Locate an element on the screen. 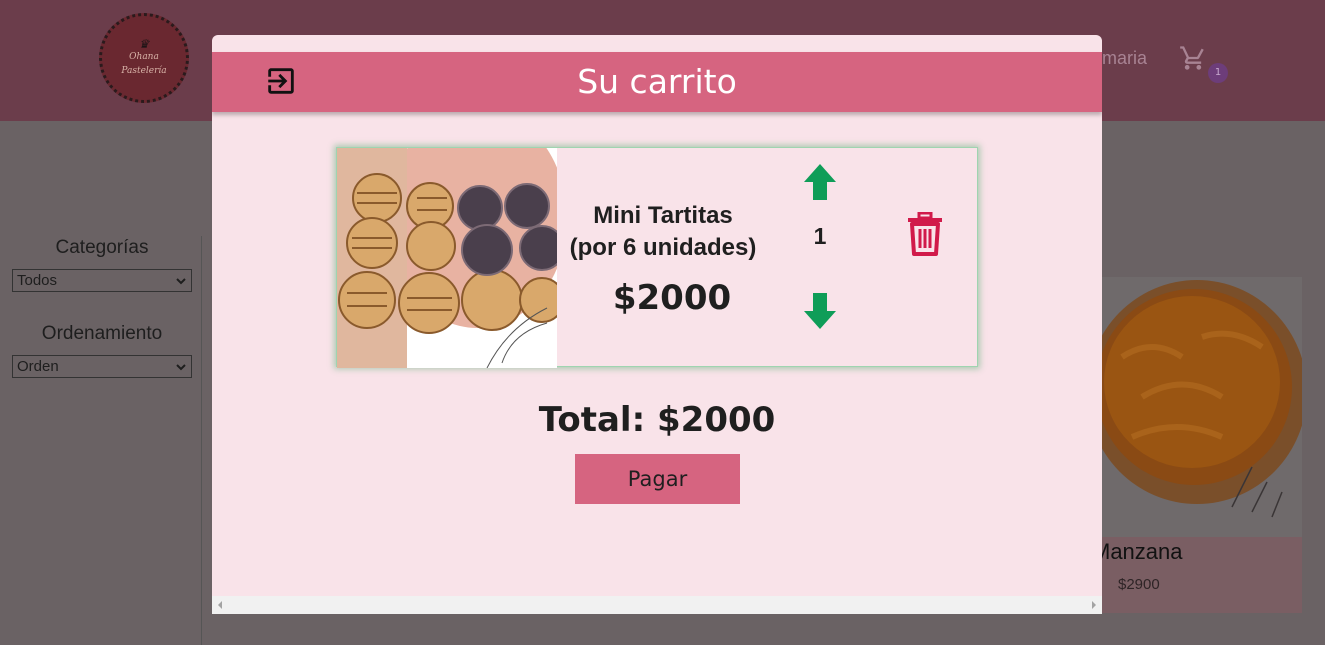 Image resolution: width=1325 pixels, height=645 pixels. modal-header: Su carrito is located at coordinates (657, 82).